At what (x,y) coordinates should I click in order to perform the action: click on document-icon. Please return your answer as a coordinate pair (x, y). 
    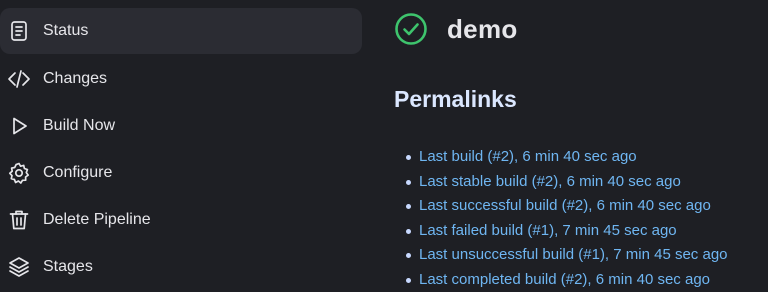
    Looking at the image, I should click on (19, 31).